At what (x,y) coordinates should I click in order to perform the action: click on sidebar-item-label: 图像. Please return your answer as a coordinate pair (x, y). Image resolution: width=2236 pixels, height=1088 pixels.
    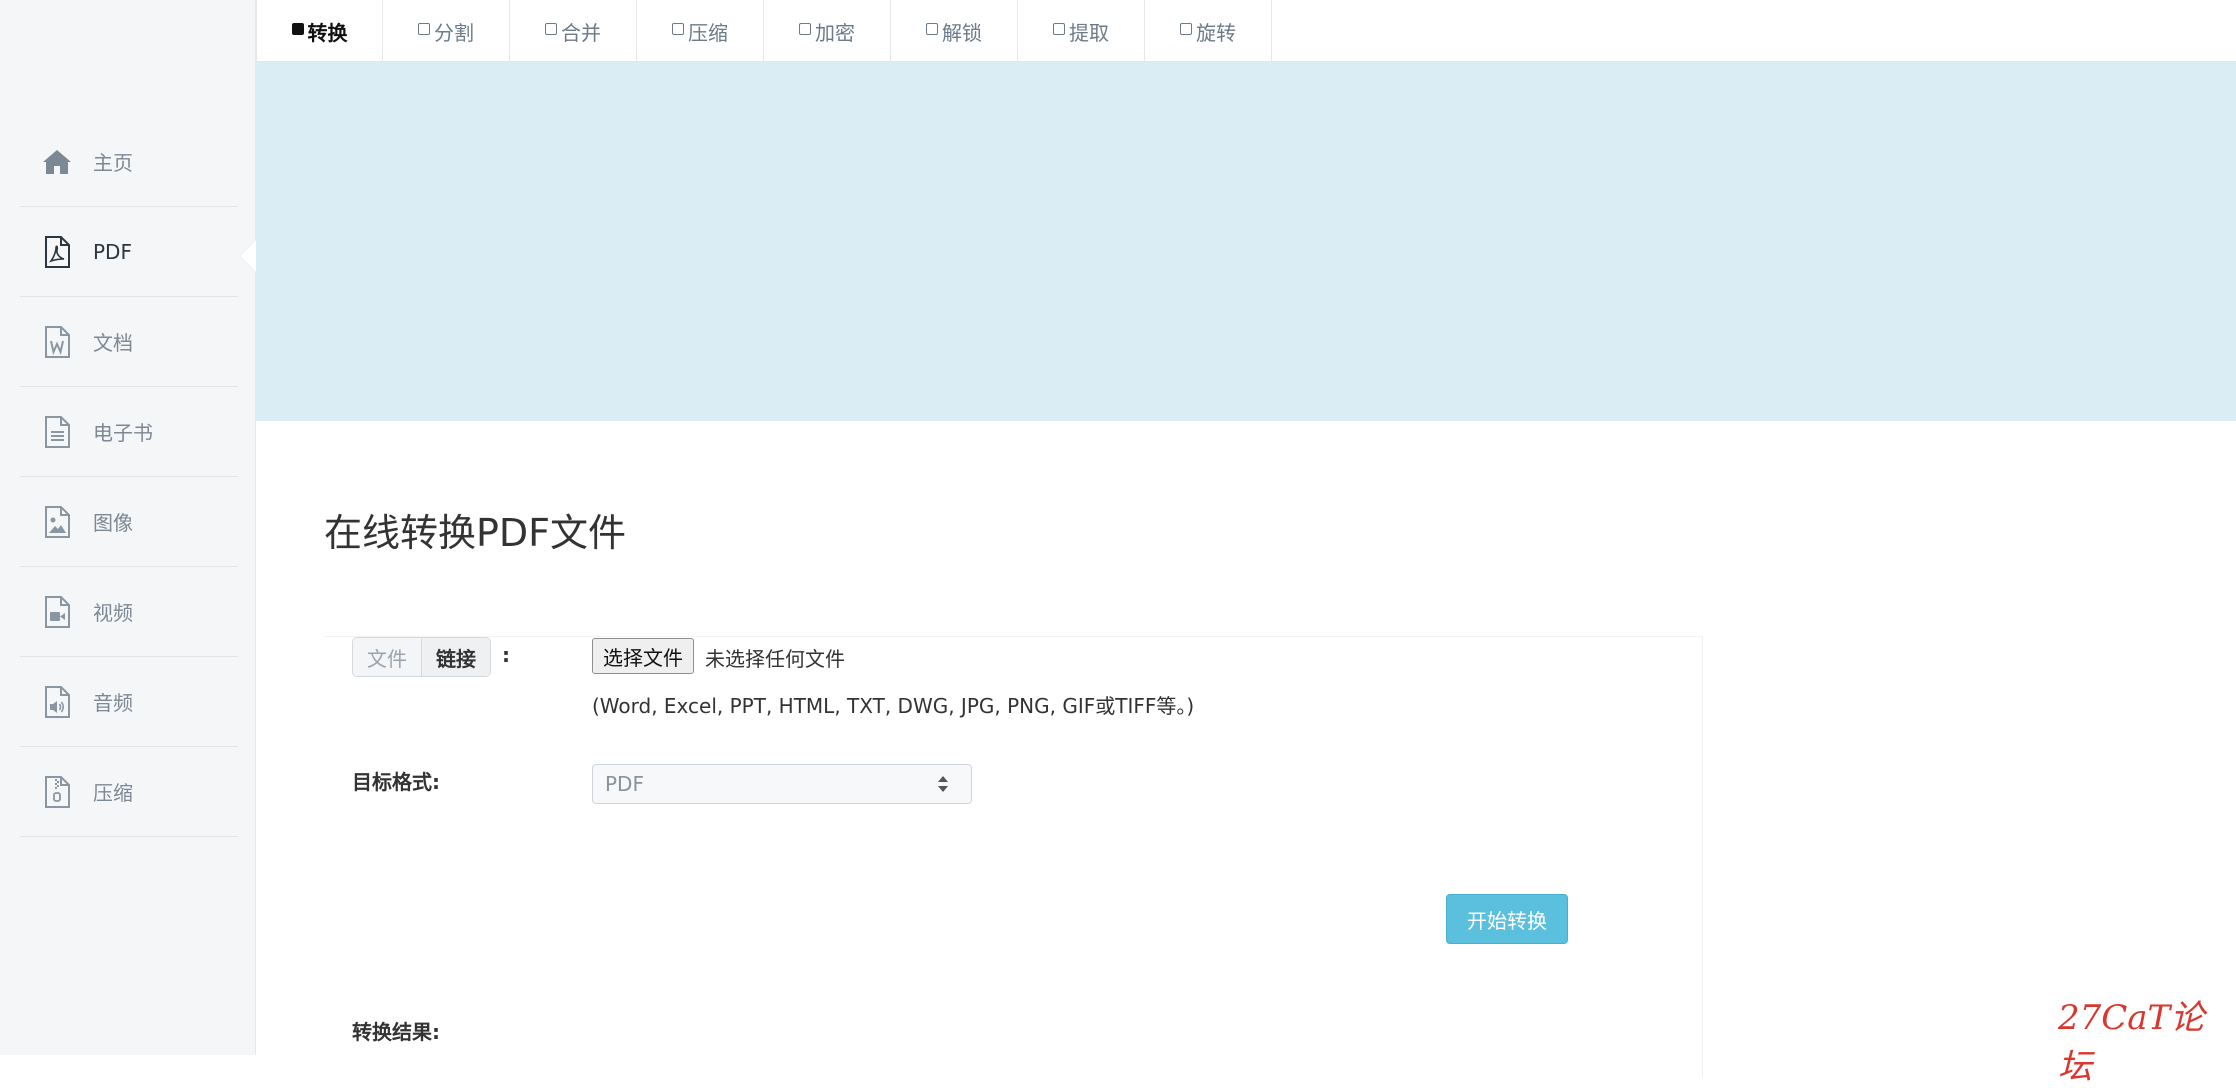
    Looking at the image, I should click on (113, 523).